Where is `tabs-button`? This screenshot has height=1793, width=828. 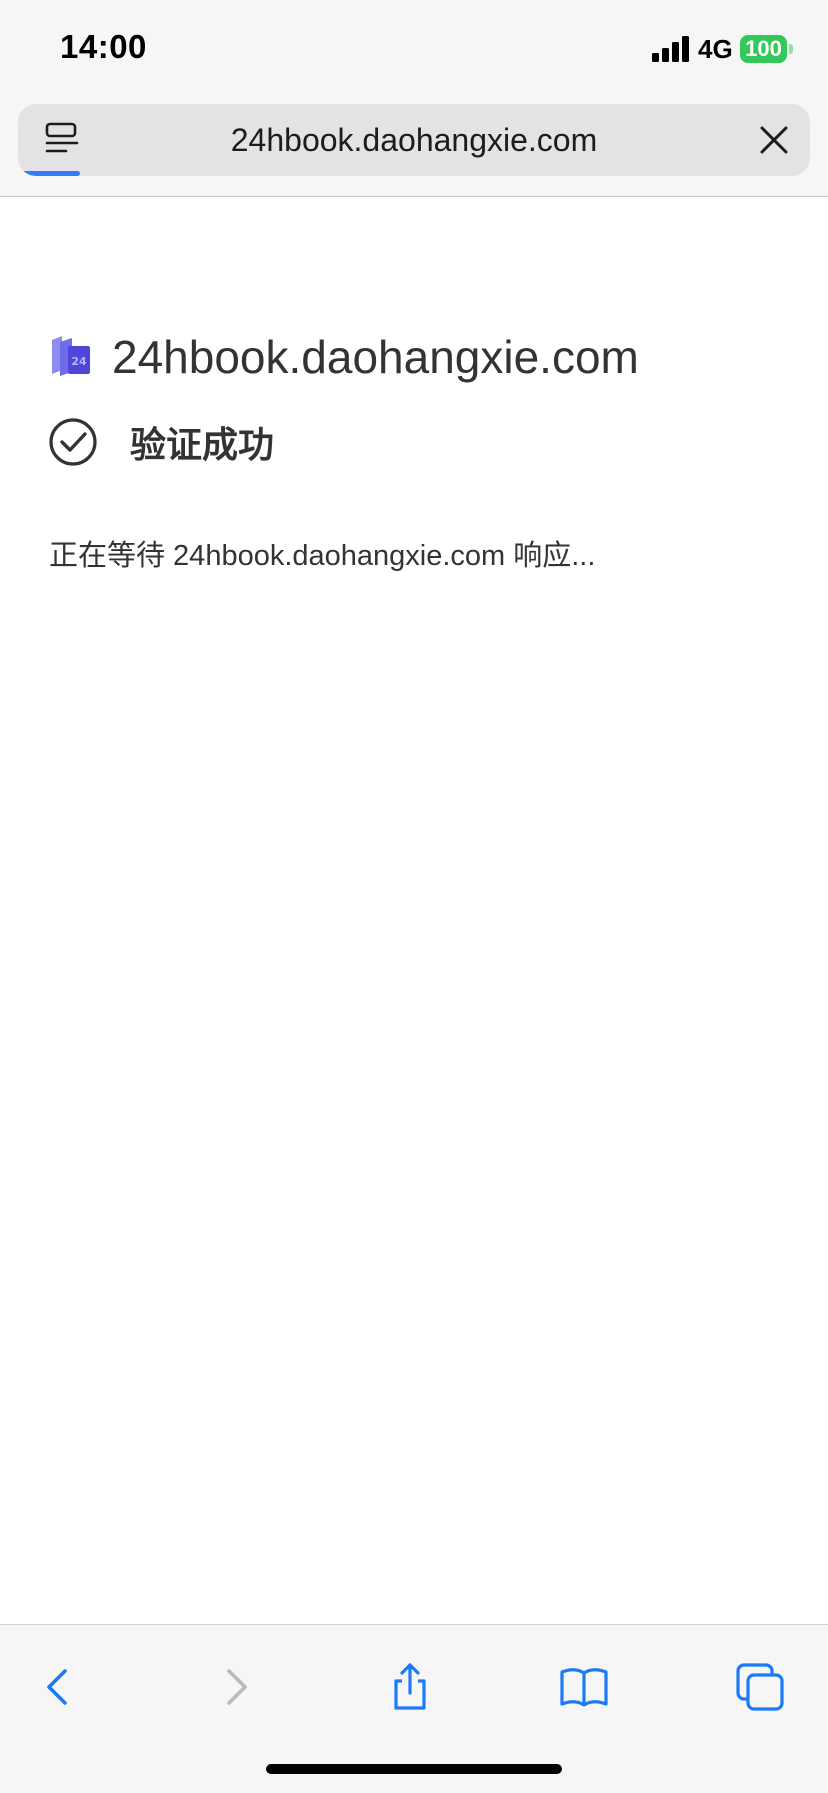 tabs-button is located at coordinates (760, 1687).